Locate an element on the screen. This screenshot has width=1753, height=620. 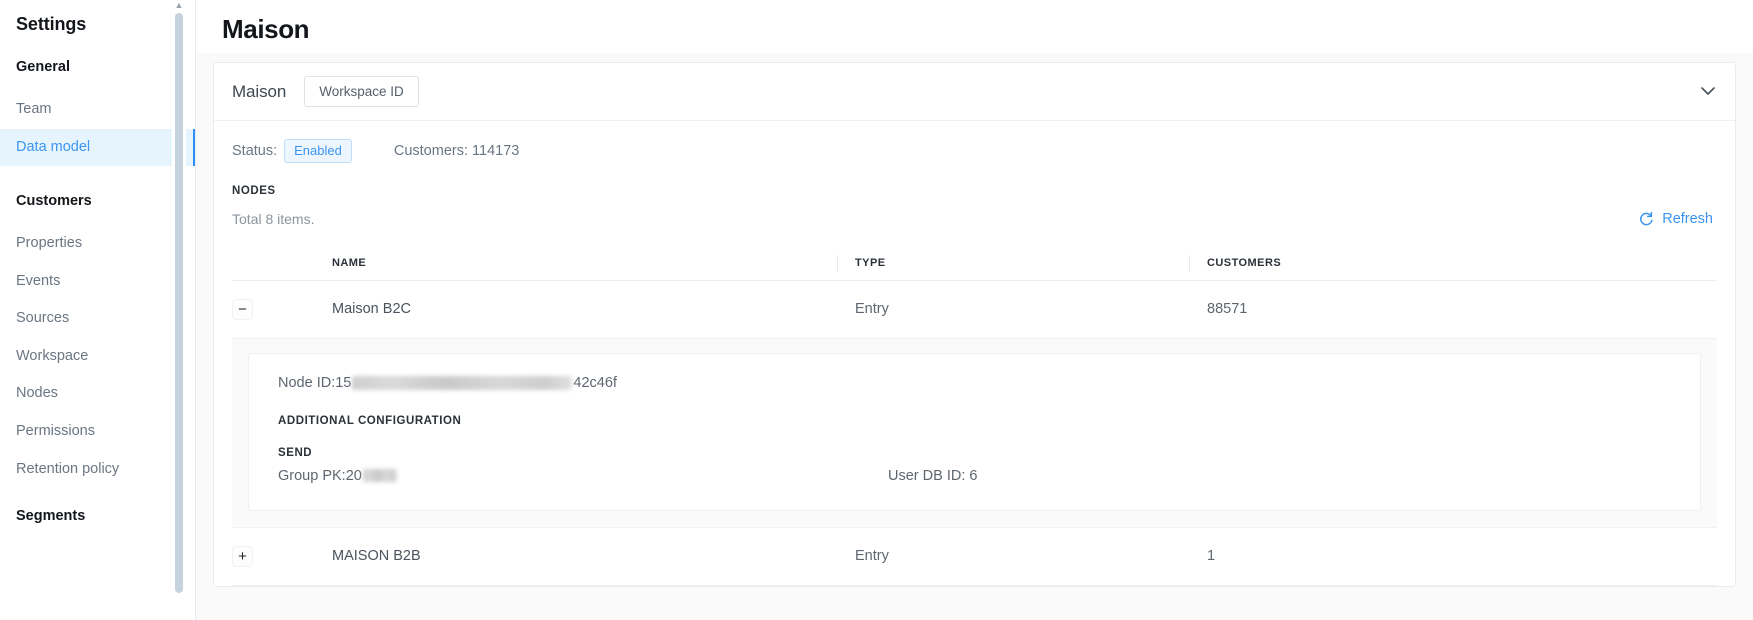
node-id-redacted-region is located at coordinates (462, 382).